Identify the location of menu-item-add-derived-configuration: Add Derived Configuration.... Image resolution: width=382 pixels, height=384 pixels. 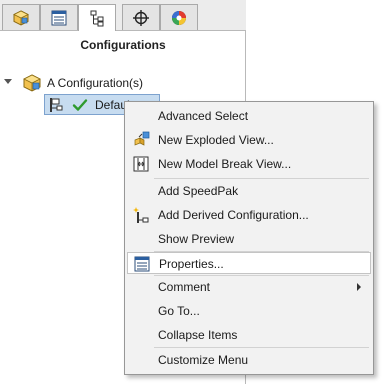
(249, 215).